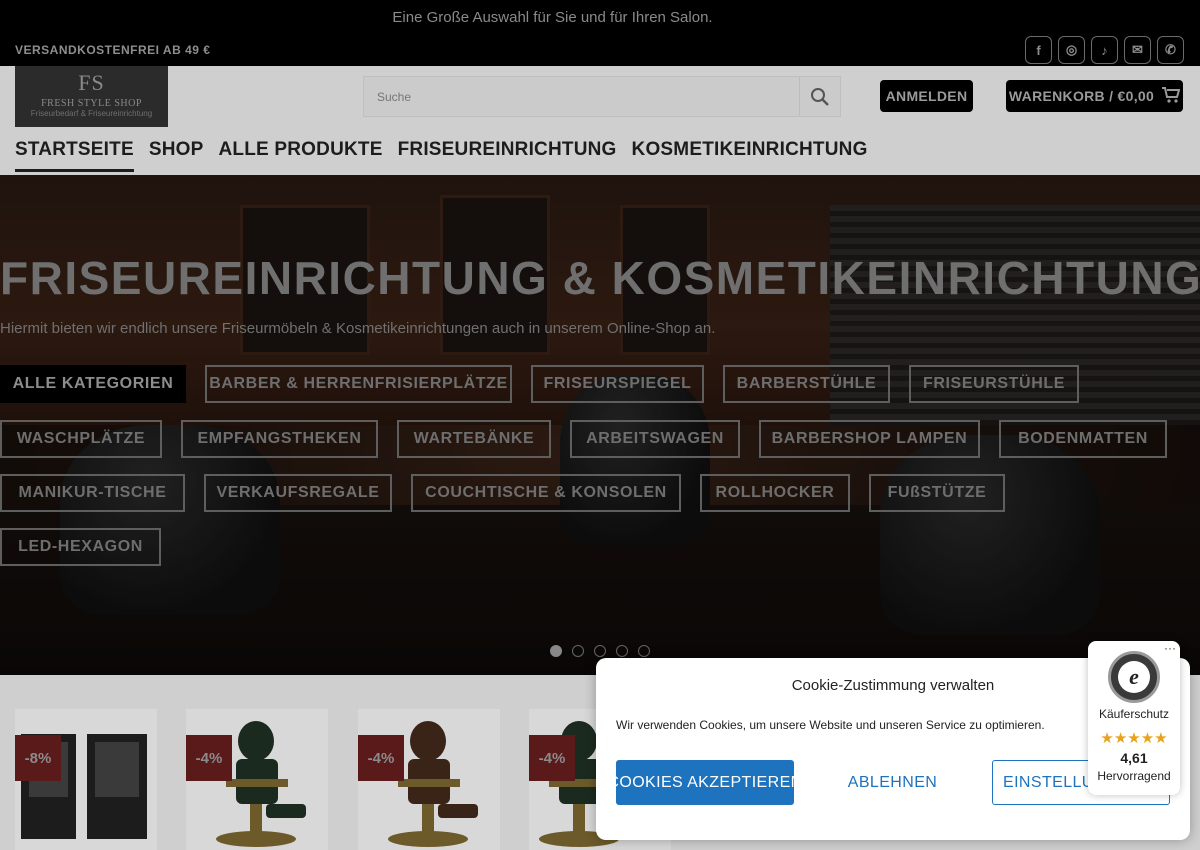  I want to click on rating-text: Hervorragend, so click(1134, 776).